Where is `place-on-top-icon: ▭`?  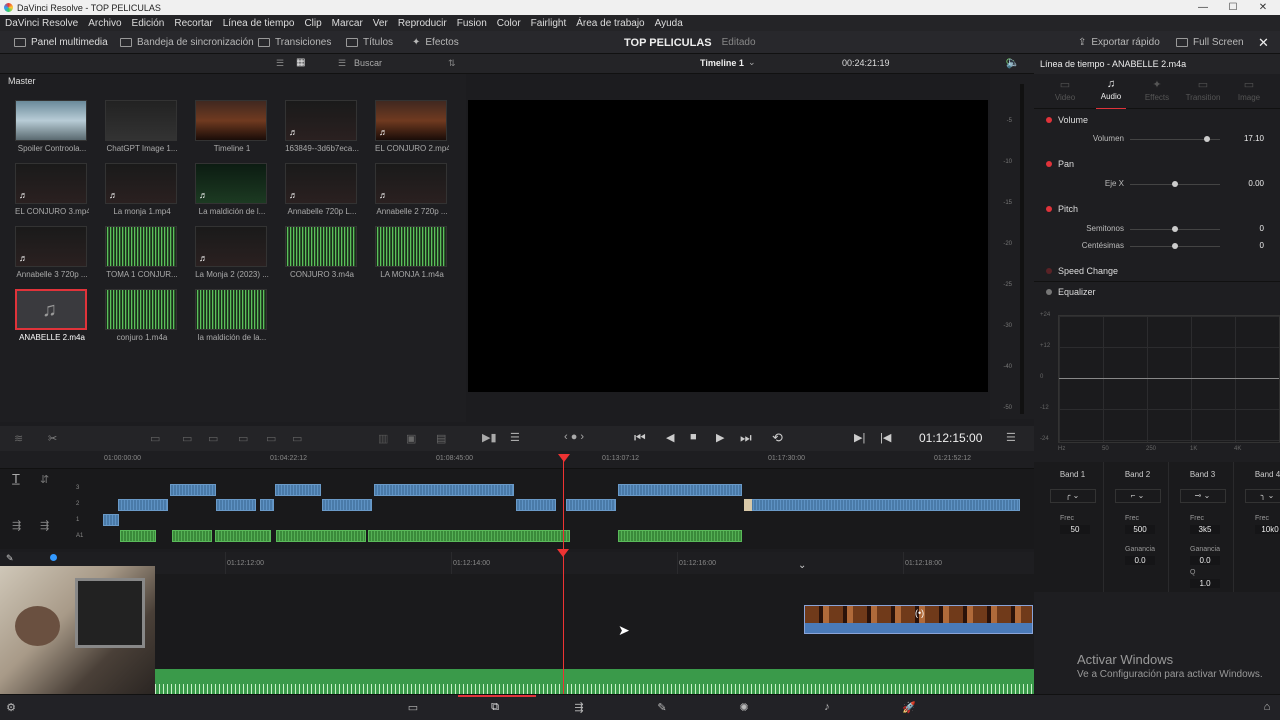 place-on-top-icon: ▭ is located at coordinates (271, 438).